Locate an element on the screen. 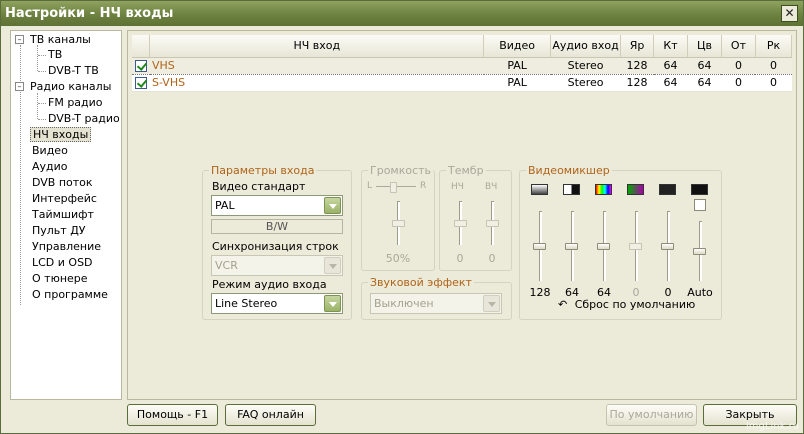 The width and height of the screenshot is (804, 434). input-name: S-VHS is located at coordinates (316, 83).